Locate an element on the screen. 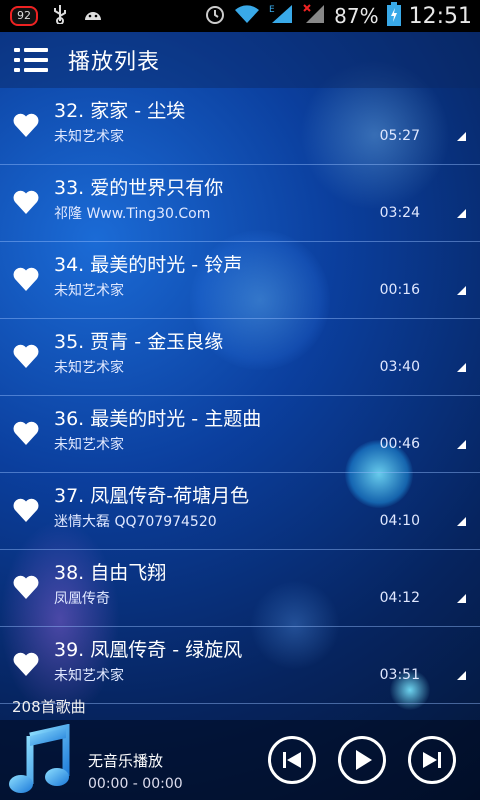 This screenshot has width=480, height=800. song-duration: 04:10 is located at coordinates (399, 521).